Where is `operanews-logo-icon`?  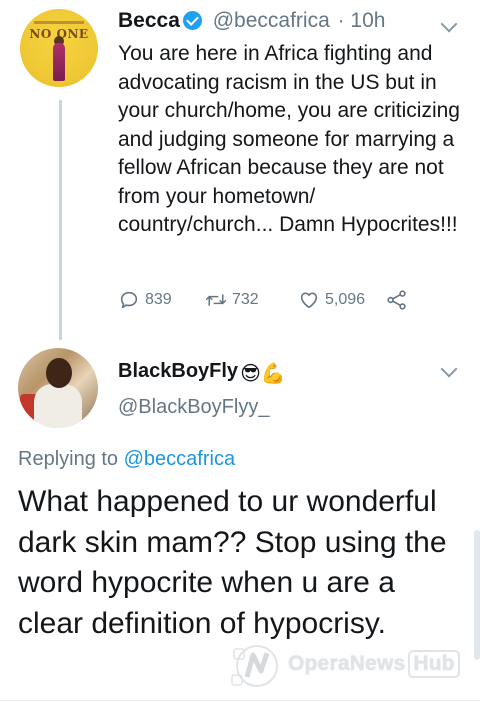
operanews-logo-icon is located at coordinates (254, 666).